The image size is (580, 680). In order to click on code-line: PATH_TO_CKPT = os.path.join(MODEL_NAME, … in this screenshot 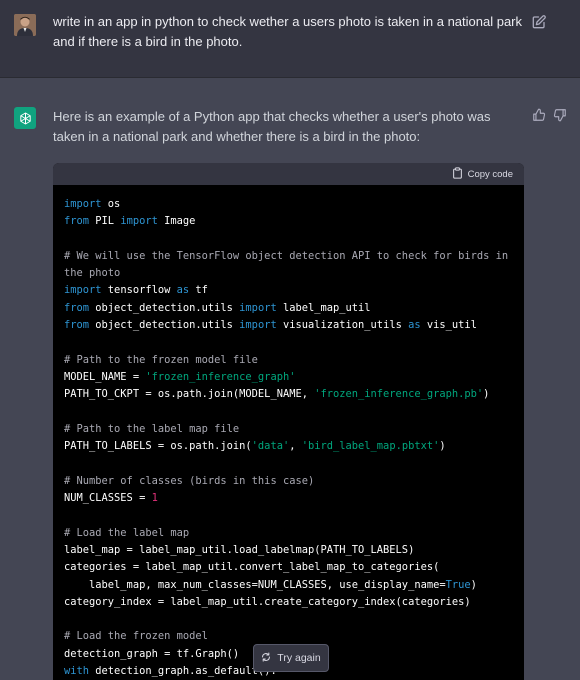, I will do `click(277, 394)`.